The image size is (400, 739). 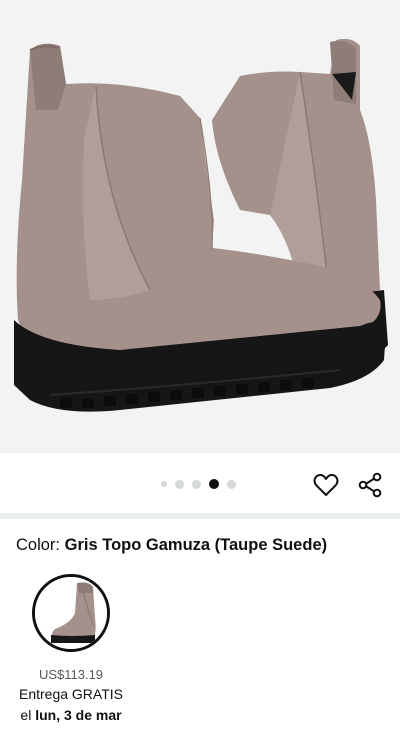 I want to click on heart-outline-icon, so click(x=326, y=484).